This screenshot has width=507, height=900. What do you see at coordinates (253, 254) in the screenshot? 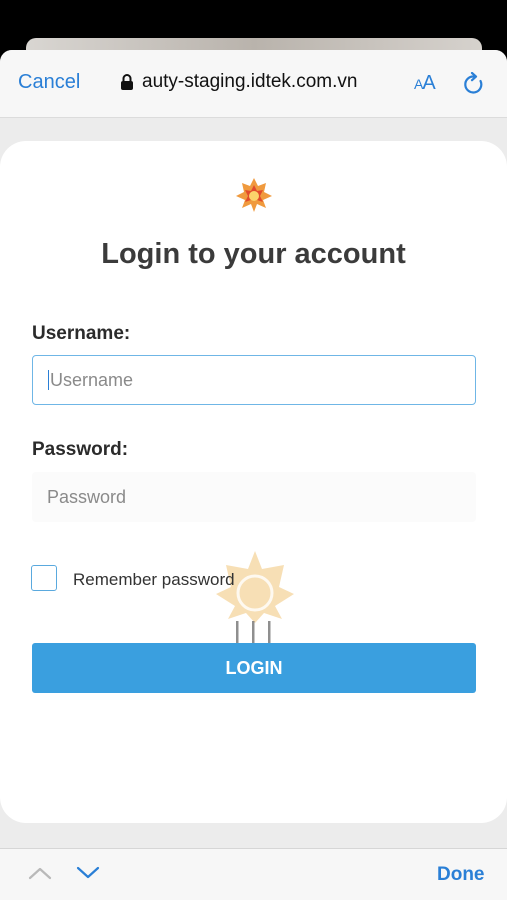
I see `page-title: Login to your account` at bounding box center [253, 254].